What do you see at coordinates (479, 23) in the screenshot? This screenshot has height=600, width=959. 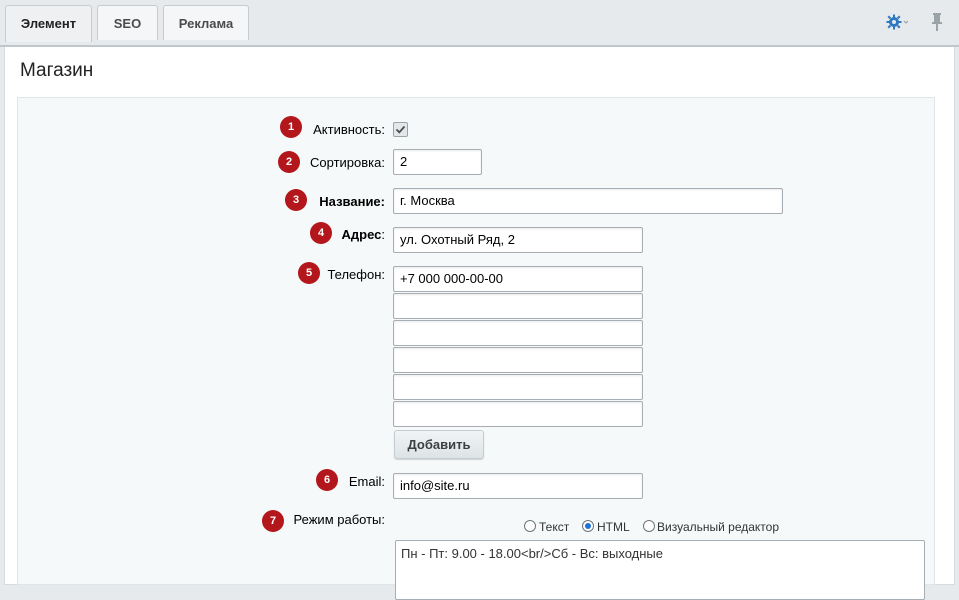 I see `tab-bar: Элемент SEO Реклама` at bounding box center [479, 23].